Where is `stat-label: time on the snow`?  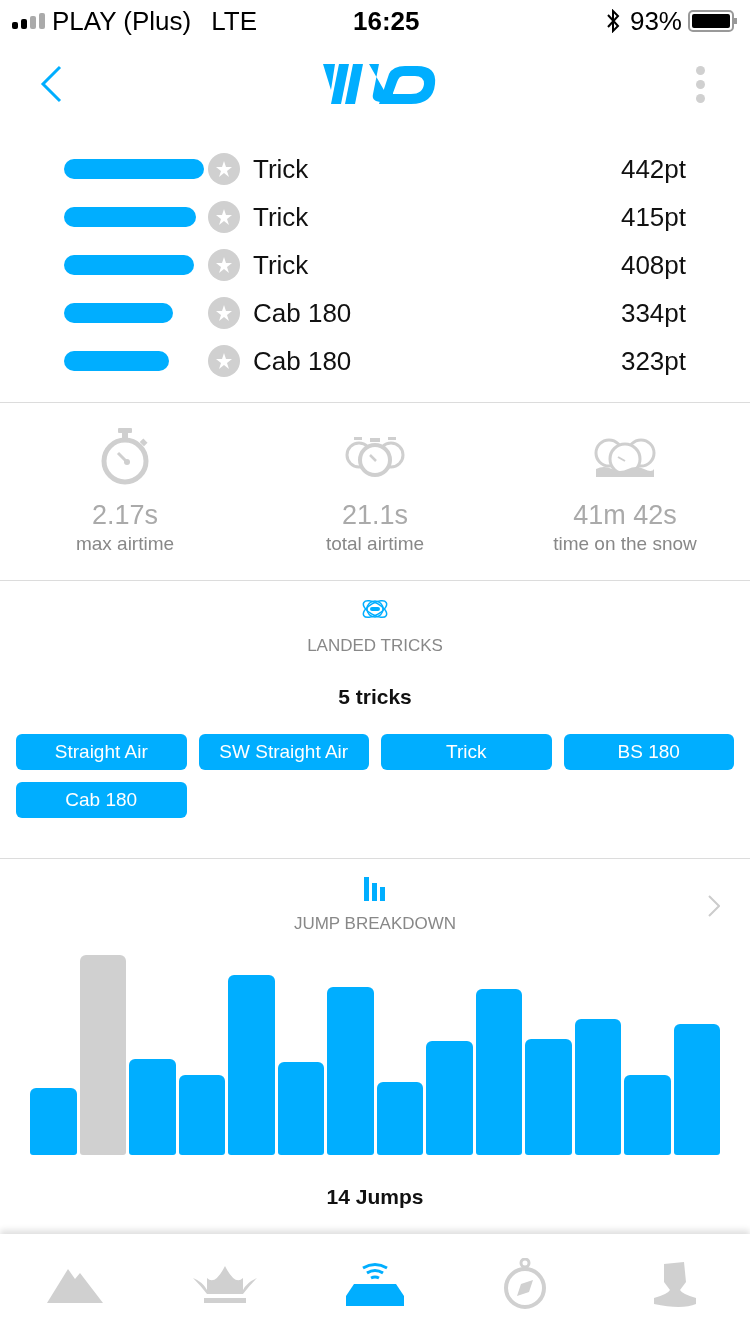 stat-label: time on the snow is located at coordinates (625, 544).